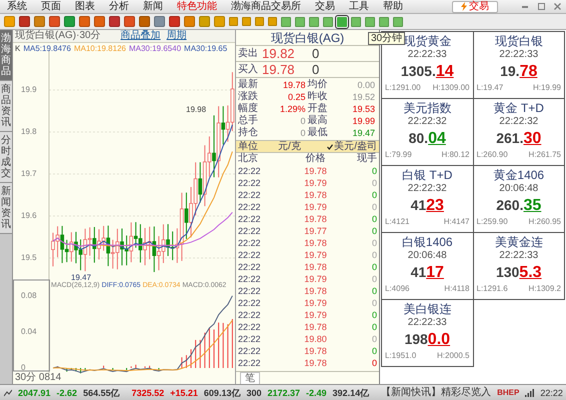  I want to click on column-header: 北京, so click(248, 159).